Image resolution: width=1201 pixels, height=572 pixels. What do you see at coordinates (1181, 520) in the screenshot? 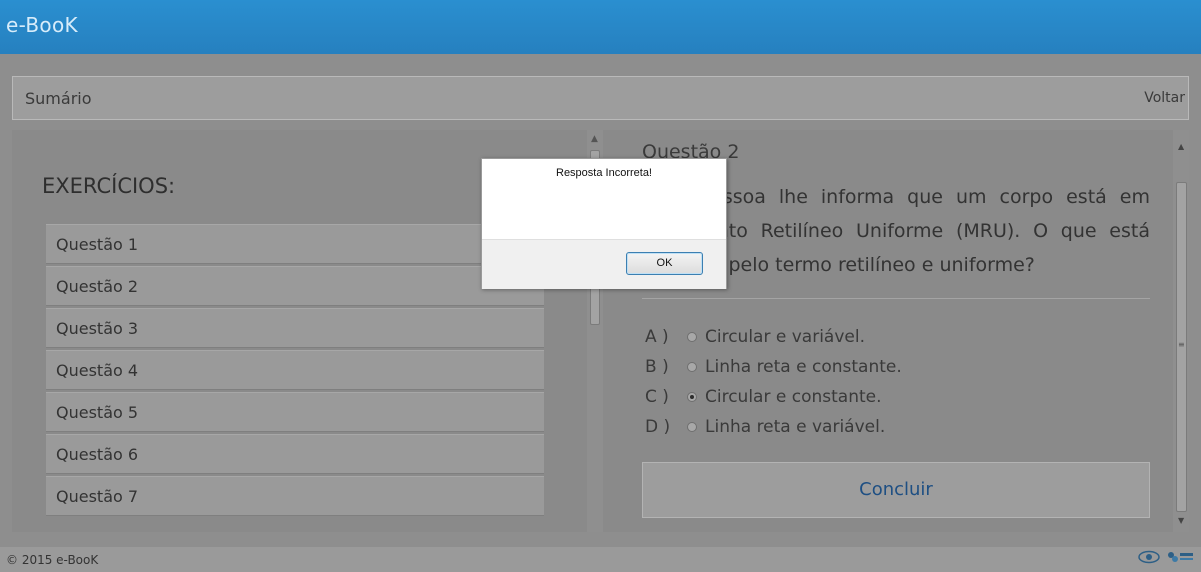
I see `scroll-down-icon: ▼` at bounding box center [1181, 520].